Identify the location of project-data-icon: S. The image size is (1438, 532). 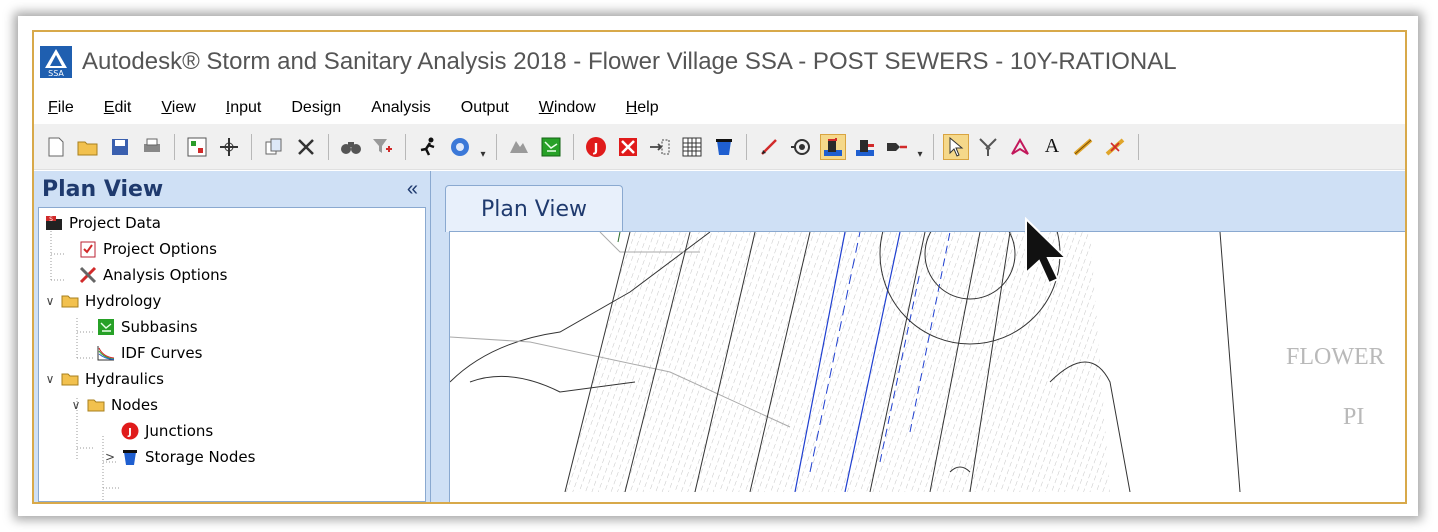
(54, 223).